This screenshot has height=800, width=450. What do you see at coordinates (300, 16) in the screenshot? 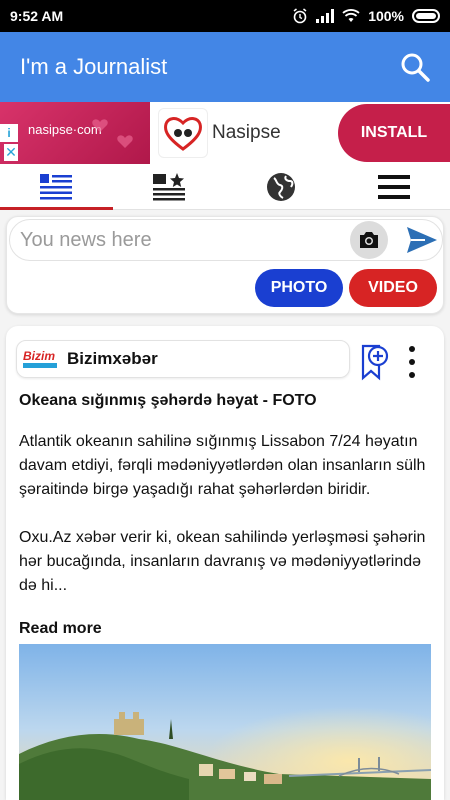
I see `alarm-icon` at bounding box center [300, 16].